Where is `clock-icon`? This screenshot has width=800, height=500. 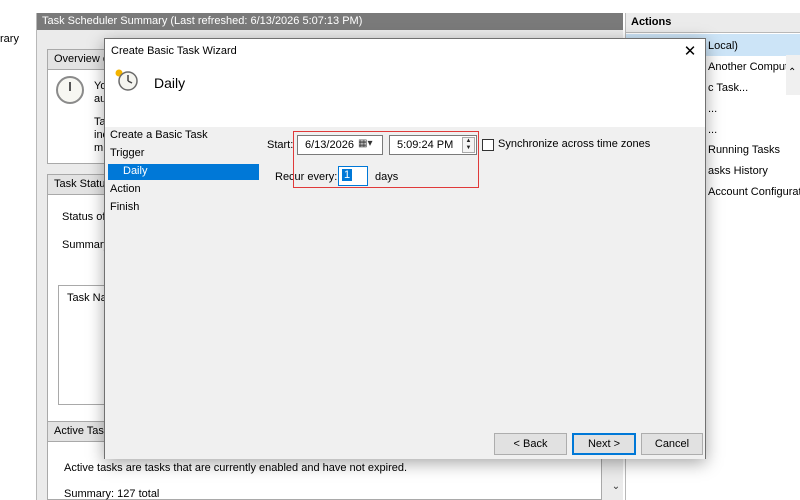 clock-icon is located at coordinates (70, 90).